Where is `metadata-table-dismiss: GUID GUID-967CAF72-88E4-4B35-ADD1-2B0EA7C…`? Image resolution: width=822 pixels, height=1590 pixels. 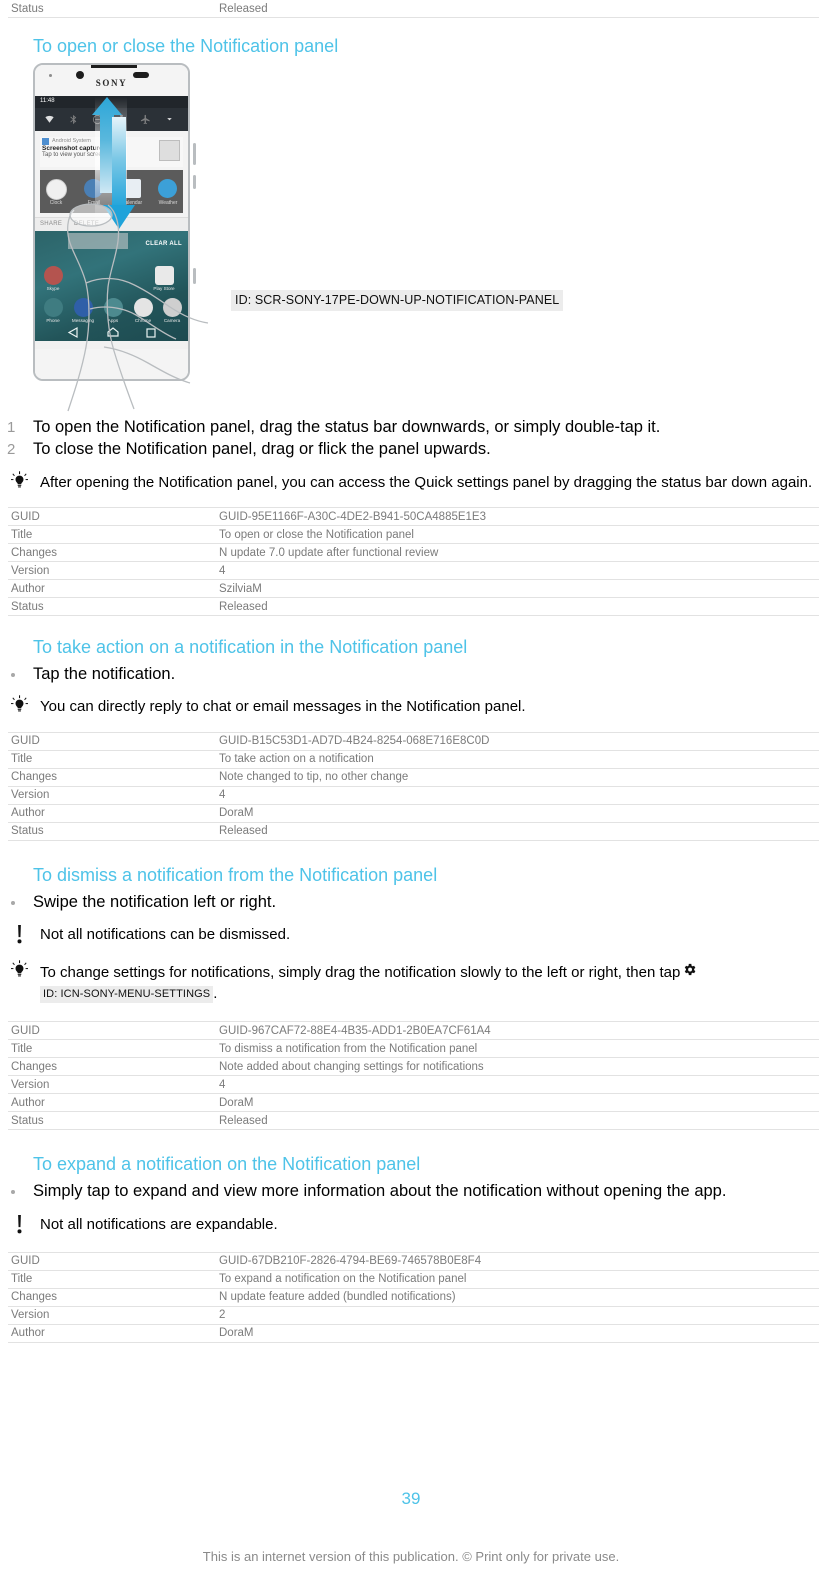
metadata-table-dismiss: GUID GUID-967CAF72-88E4-4B35-ADD1-2B0EA7C… is located at coordinates (413, 1075).